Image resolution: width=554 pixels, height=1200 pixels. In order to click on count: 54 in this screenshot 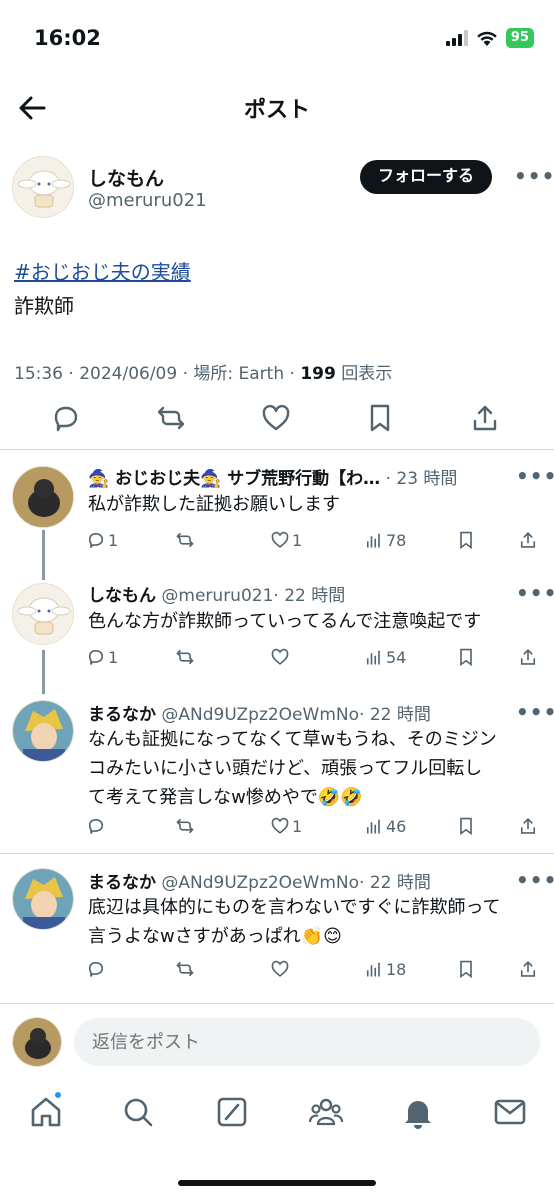, I will do `click(396, 657)`.